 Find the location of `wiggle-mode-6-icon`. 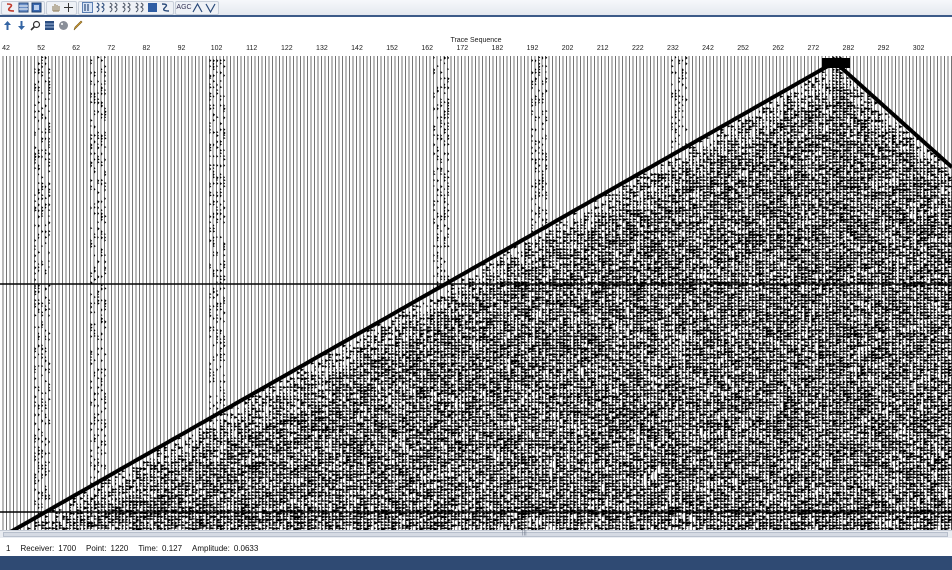

wiggle-mode-6-icon is located at coordinates (152, 8).